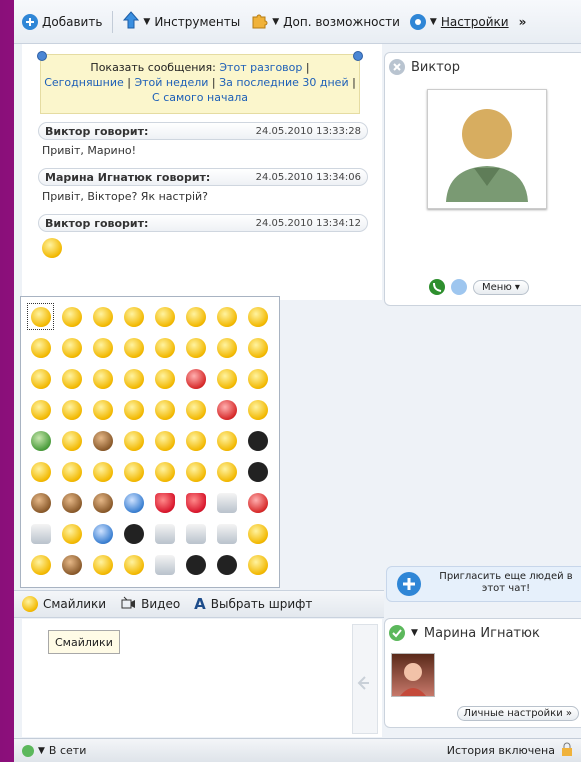 This screenshot has width=581, height=762. I want to click on video-button: Видео, so click(150, 604).